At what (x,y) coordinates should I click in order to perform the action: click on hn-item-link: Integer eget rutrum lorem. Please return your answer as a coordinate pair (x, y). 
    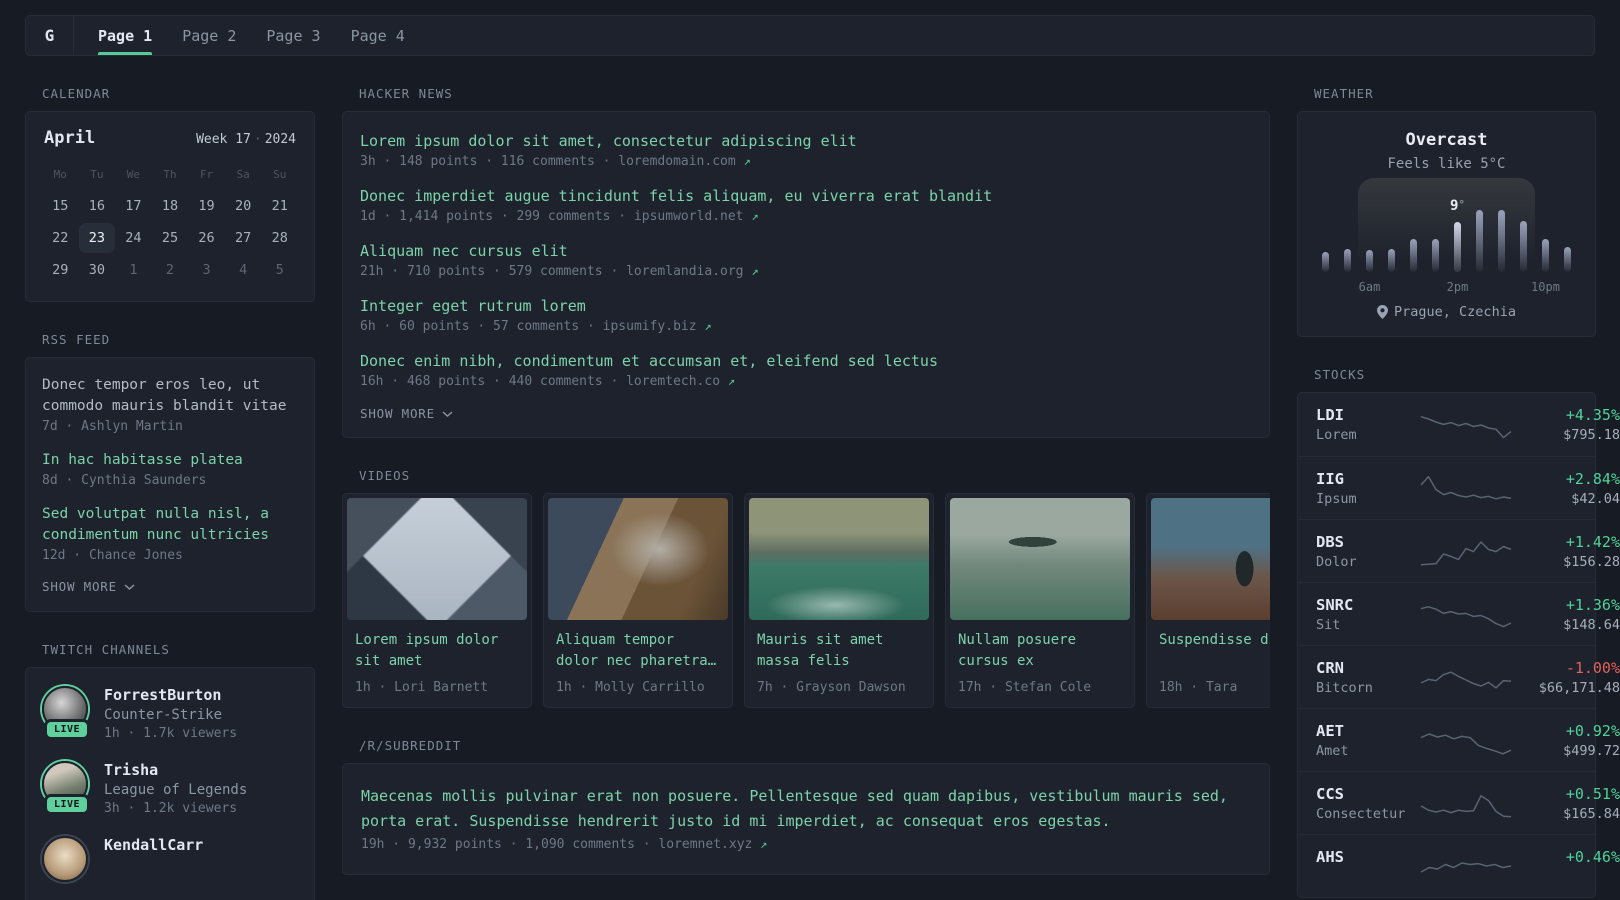
    Looking at the image, I should click on (806, 306).